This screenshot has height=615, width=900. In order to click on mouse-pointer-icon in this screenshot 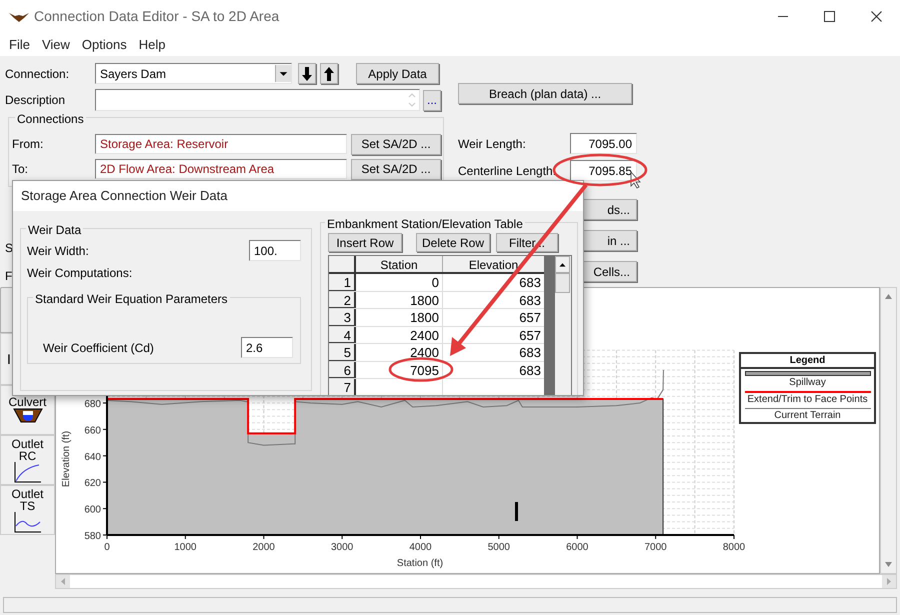, I will do `click(635, 179)`.